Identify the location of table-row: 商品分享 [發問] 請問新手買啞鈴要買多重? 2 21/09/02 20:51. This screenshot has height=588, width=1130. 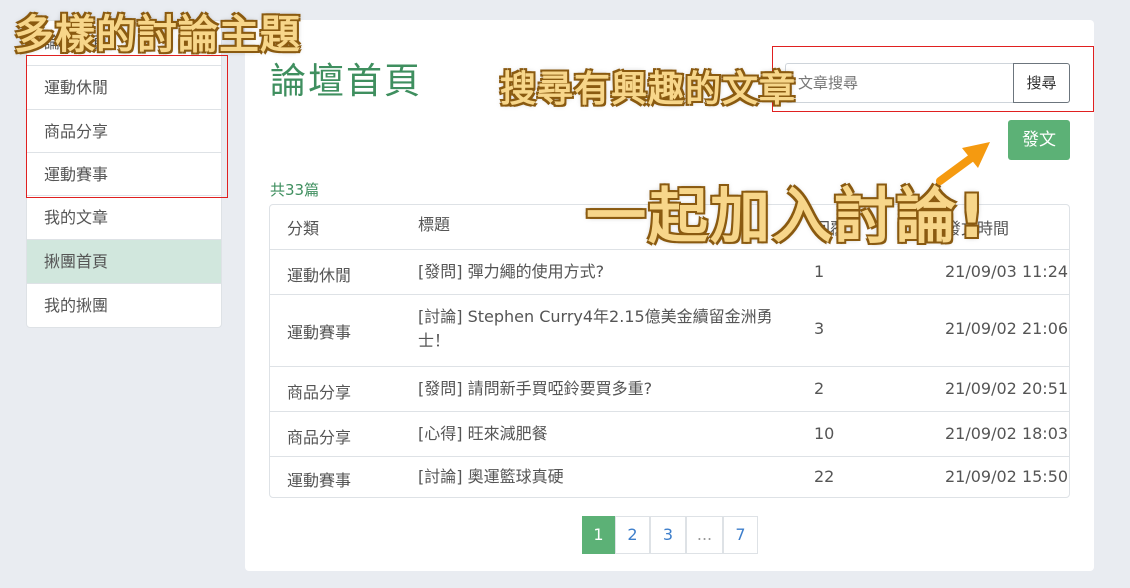
(669, 389).